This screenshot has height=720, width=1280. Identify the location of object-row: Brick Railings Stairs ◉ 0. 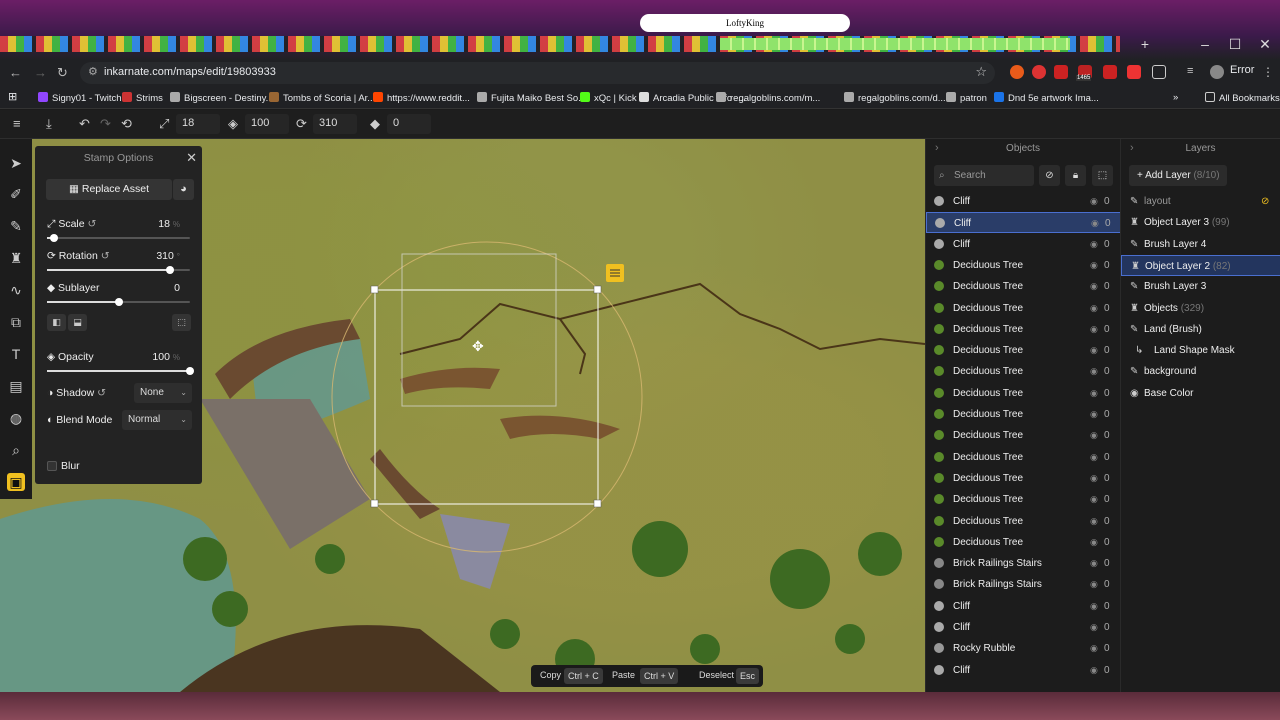
(1023, 584).